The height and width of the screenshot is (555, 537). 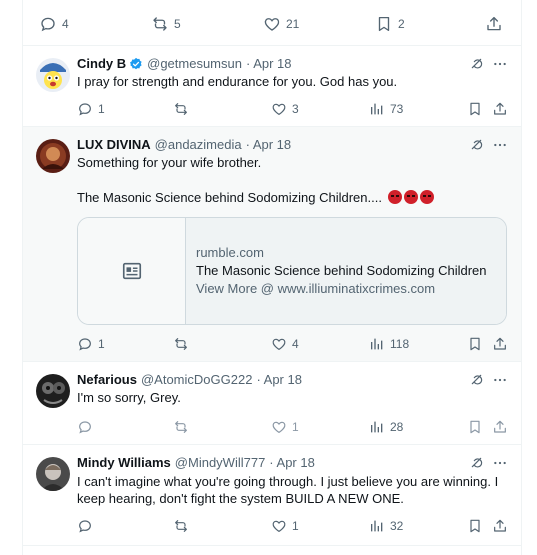 I want to click on more-icon, so click(x=500, y=64).